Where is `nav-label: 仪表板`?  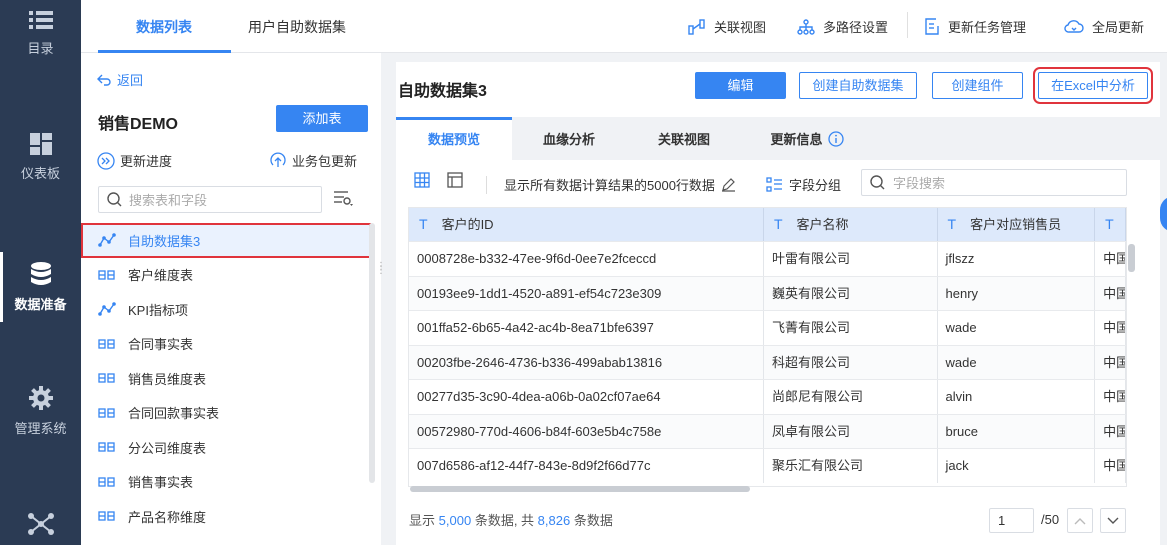 nav-label: 仪表板 is located at coordinates (40, 173).